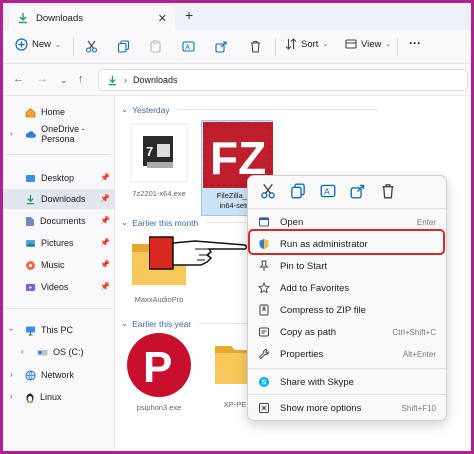 This screenshot has width=474, height=454. Describe the element at coordinates (348, 288) in the screenshot. I see `menu-item-add-to-favorites: Add to Favorites` at that location.